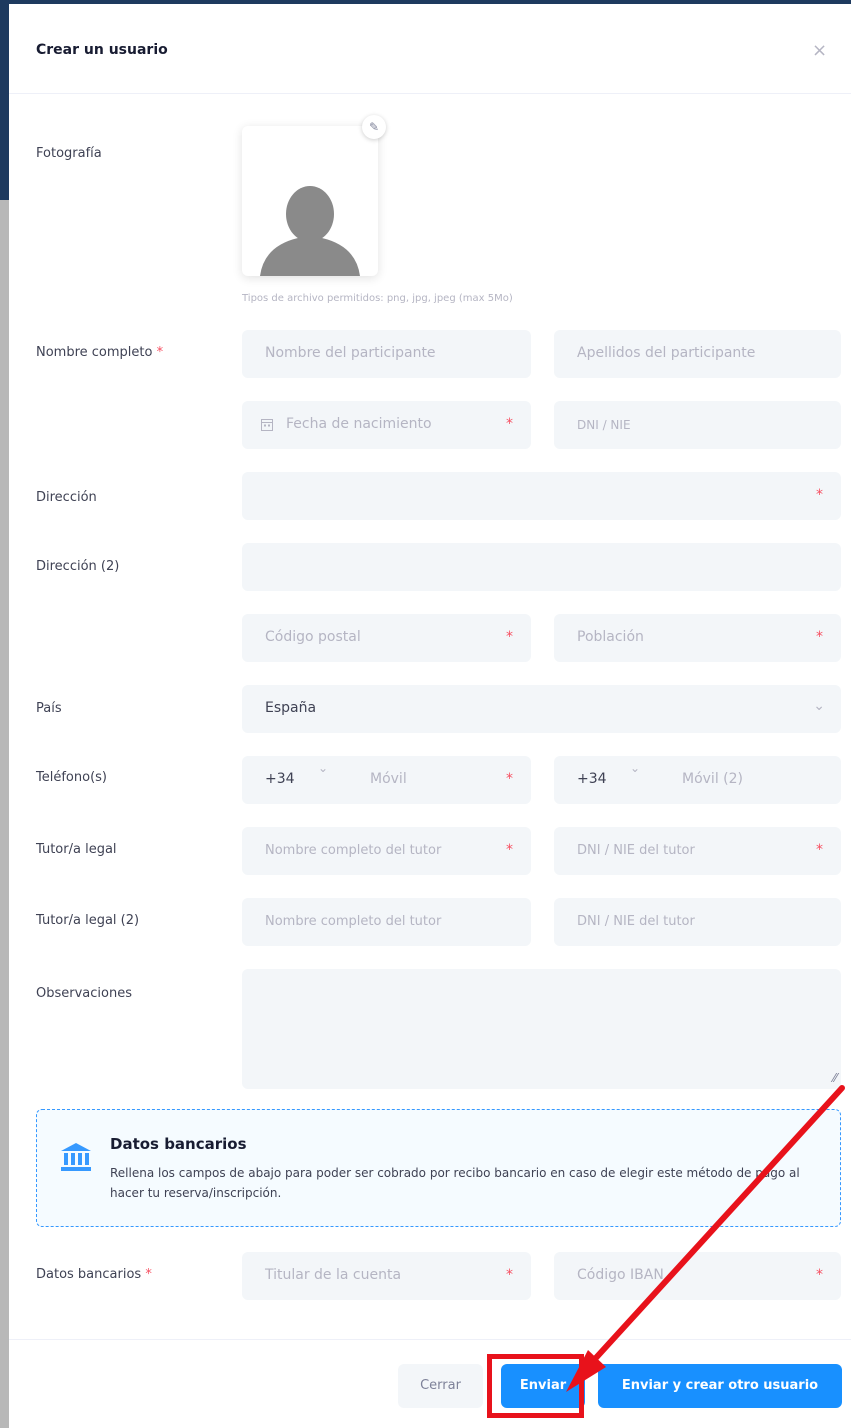 This screenshot has height=1428, width=851. What do you see at coordinates (359, 424) in the screenshot?
I see `birthdate-placeholder: Fecha de nacimiento` at bounding box center [359, 424].